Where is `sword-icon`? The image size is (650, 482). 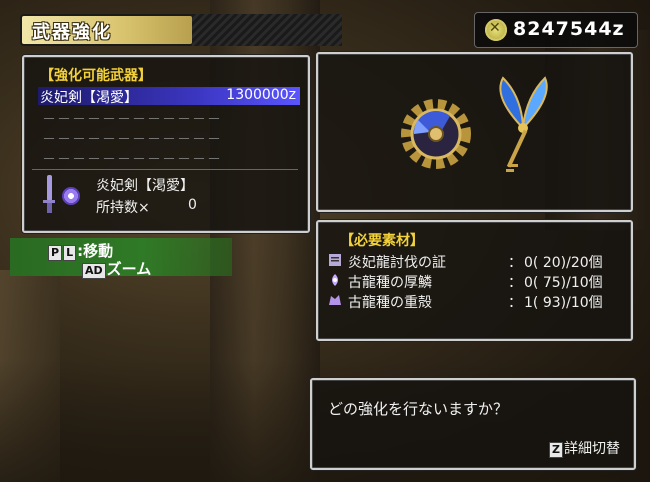
sword-icon is located at coordinates (49, 194).